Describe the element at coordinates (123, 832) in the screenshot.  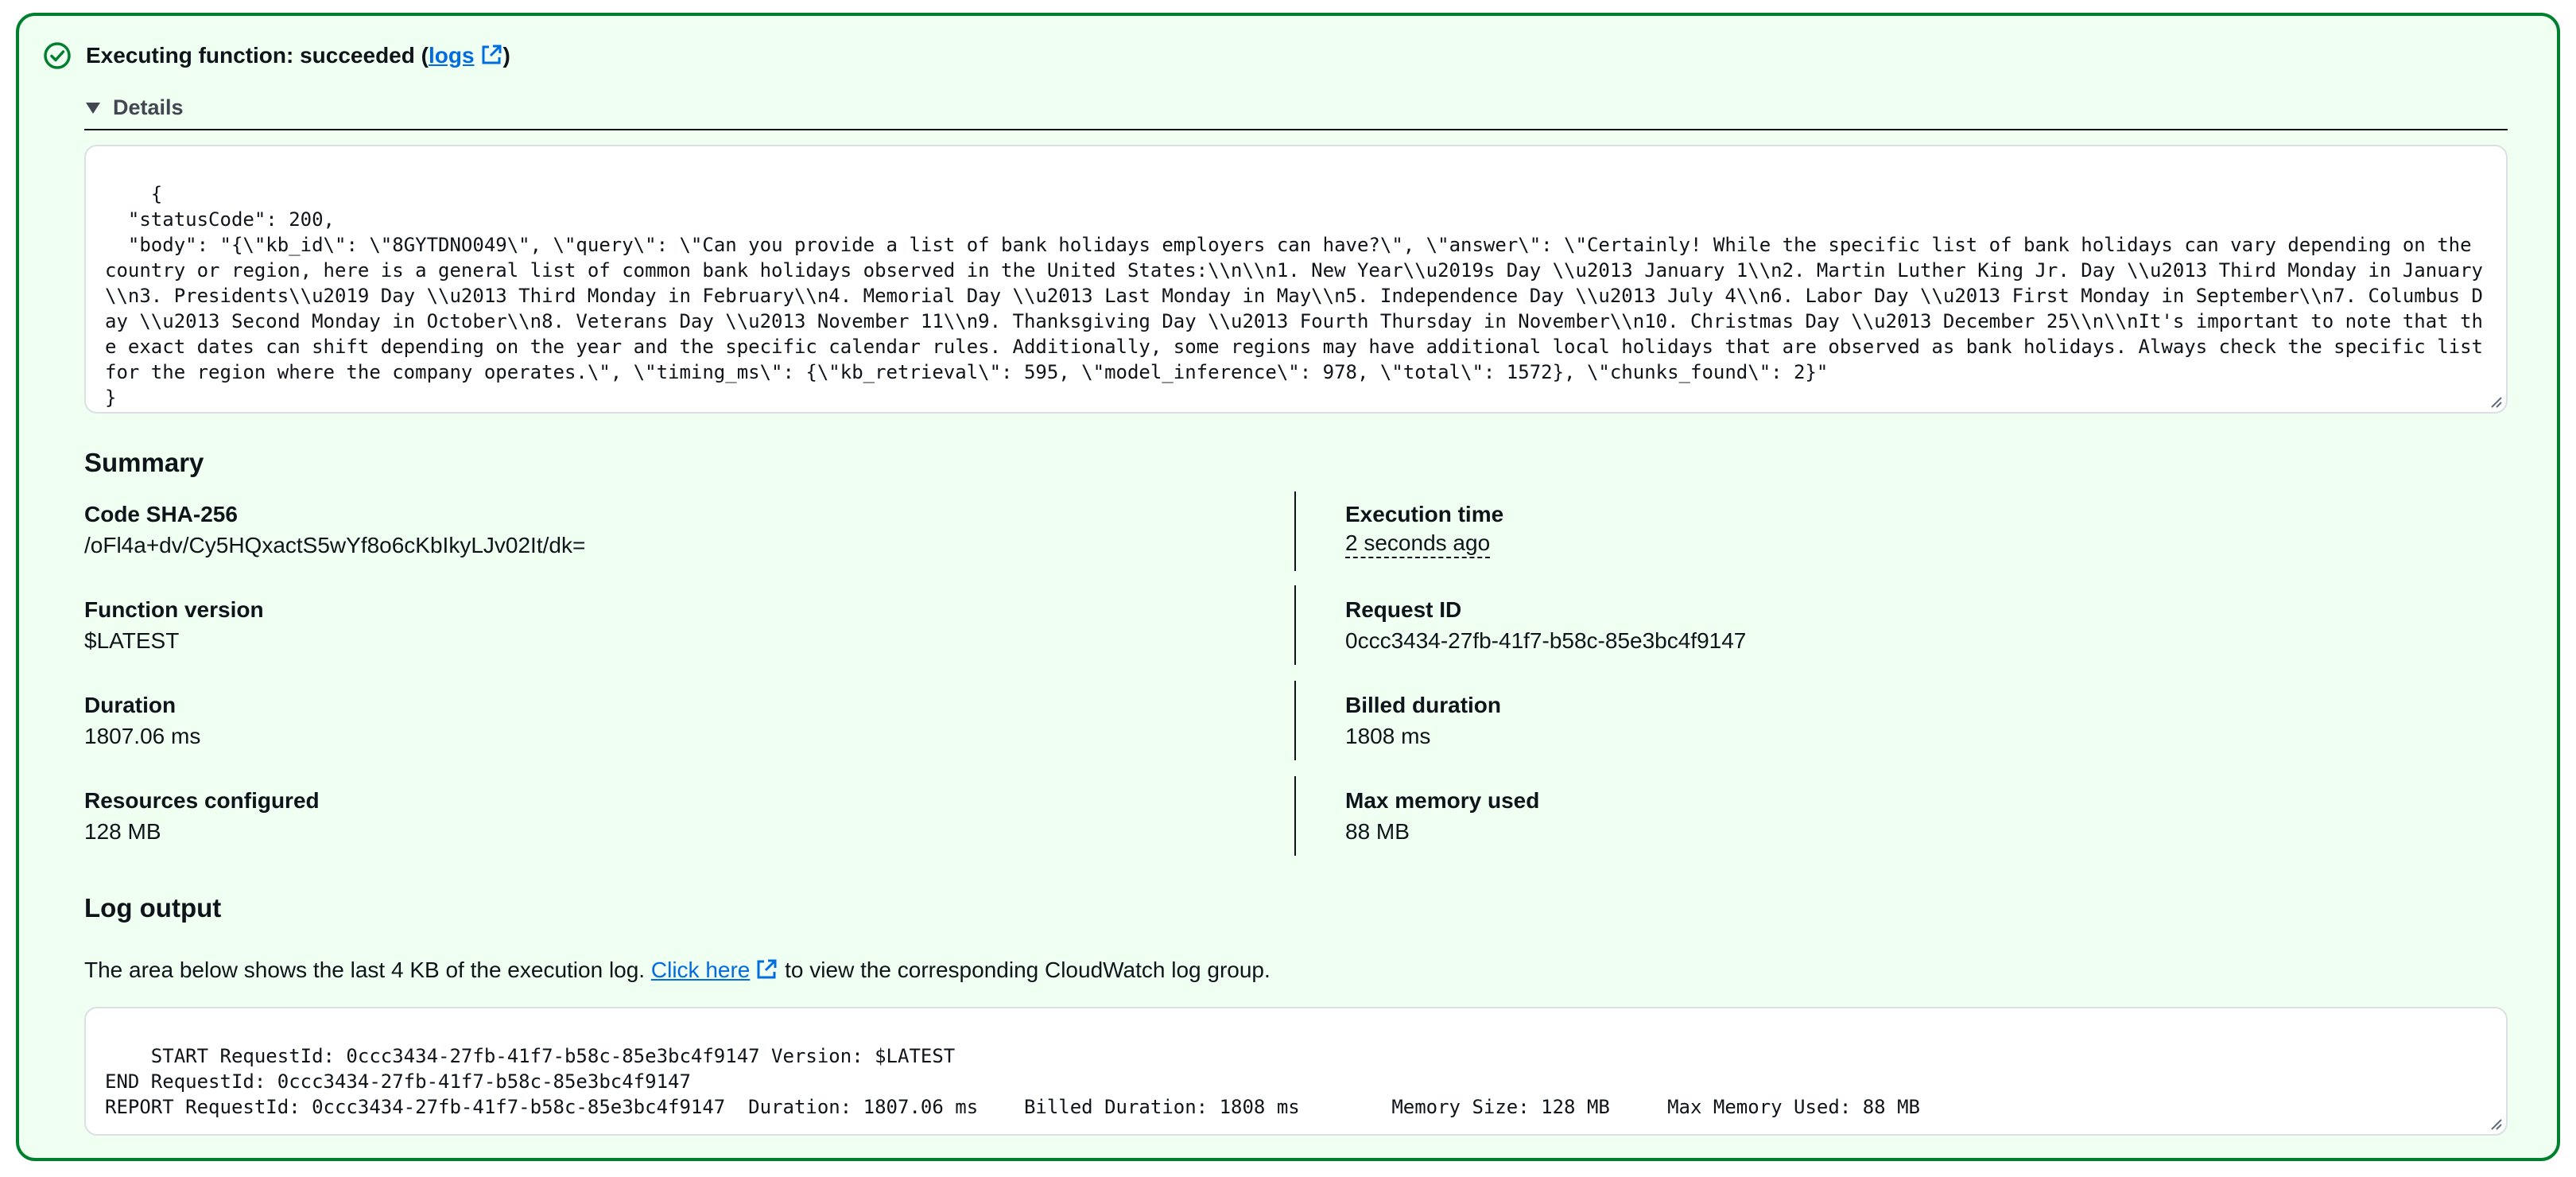
I see `resources-configured-value: 128 MB` at that location.